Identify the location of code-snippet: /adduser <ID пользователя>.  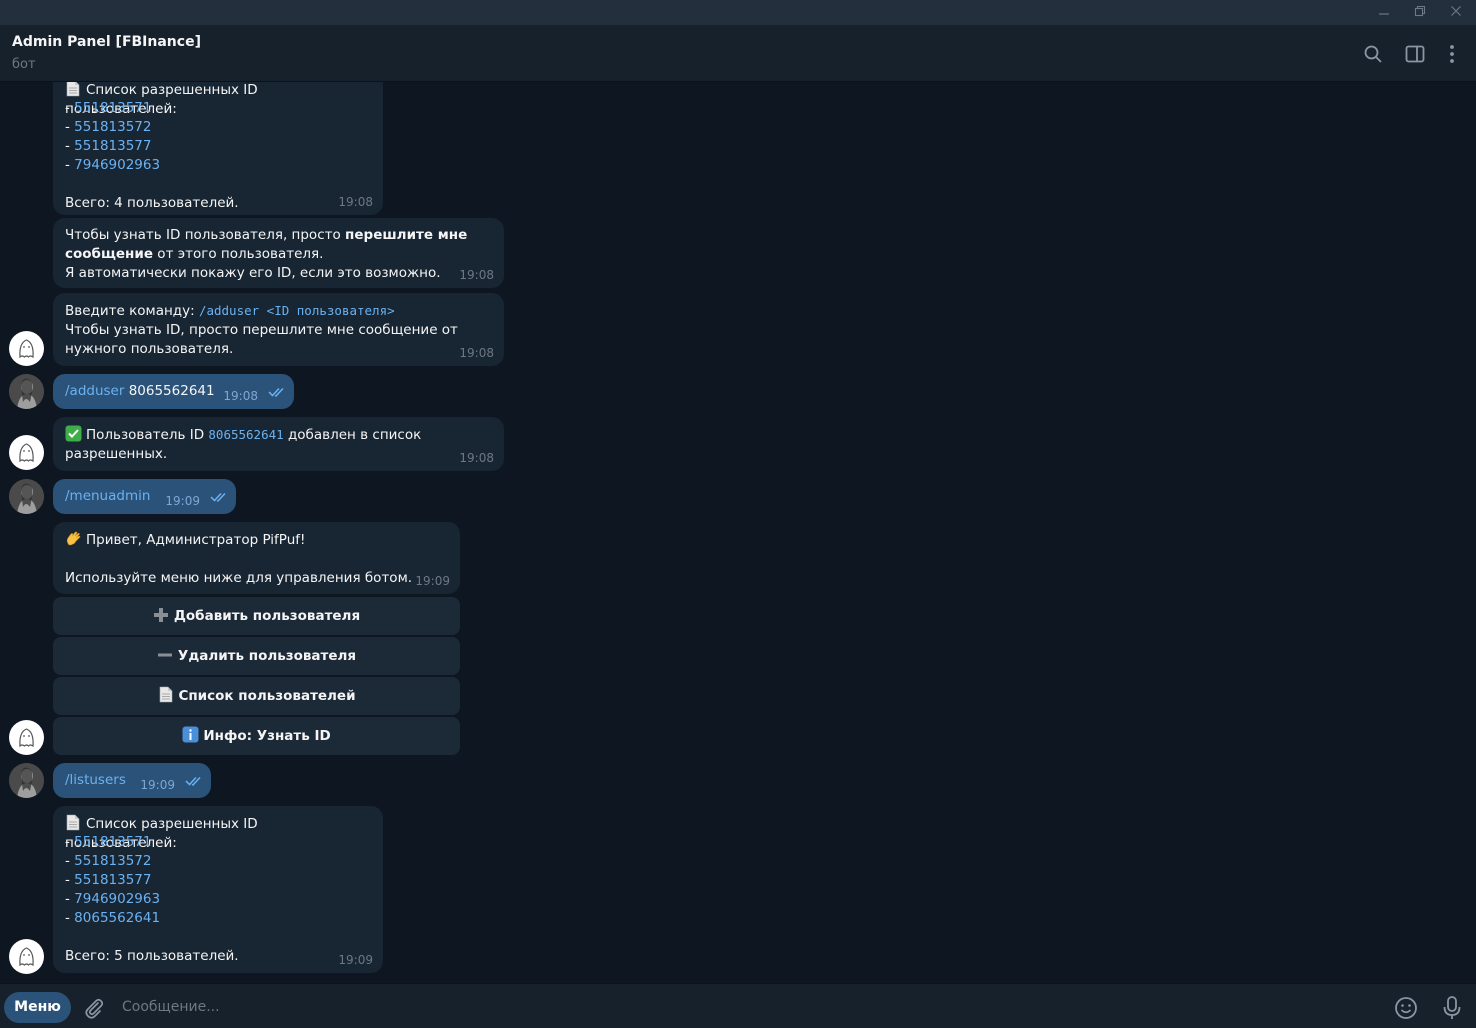
(297, 310).